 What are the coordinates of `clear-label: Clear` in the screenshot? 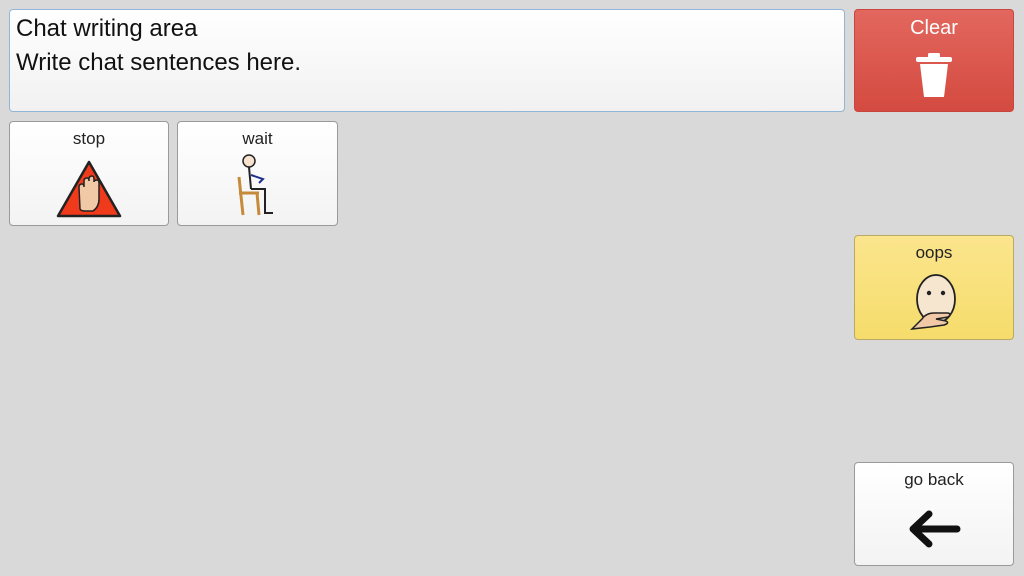 It's located at (934, 28).